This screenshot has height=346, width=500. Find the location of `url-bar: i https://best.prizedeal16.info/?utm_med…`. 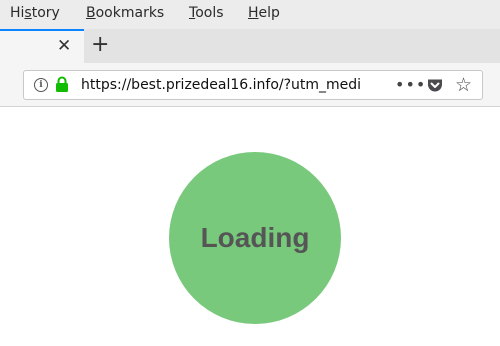

url-bar: i https://best.prizedeal16.info/?utm_med… is located at coordinates (253, 85).